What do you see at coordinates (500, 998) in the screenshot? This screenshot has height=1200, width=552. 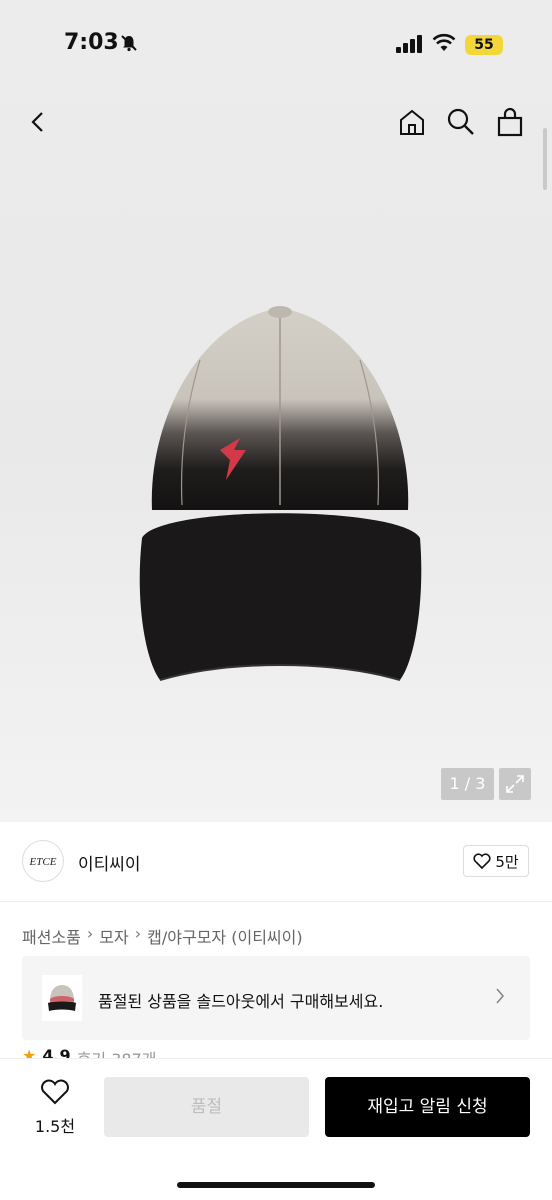 I see `chevron-right-icon` at bounding box center [500, 998].